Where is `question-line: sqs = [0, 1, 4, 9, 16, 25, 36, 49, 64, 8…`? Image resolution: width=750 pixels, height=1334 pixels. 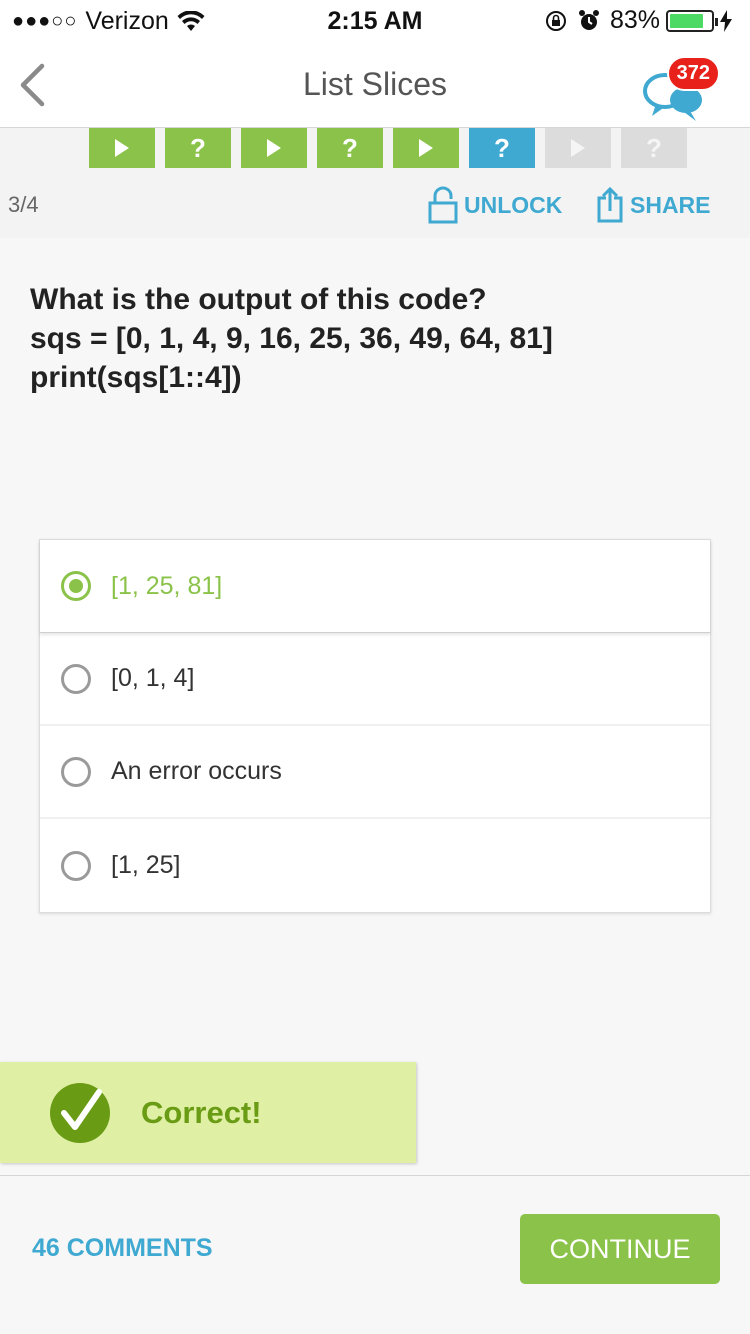 question-line: sqs = [0, 1, 4, 9, 16, 25, 36, 49, 64, 8… is located at coordinates (291, 338).